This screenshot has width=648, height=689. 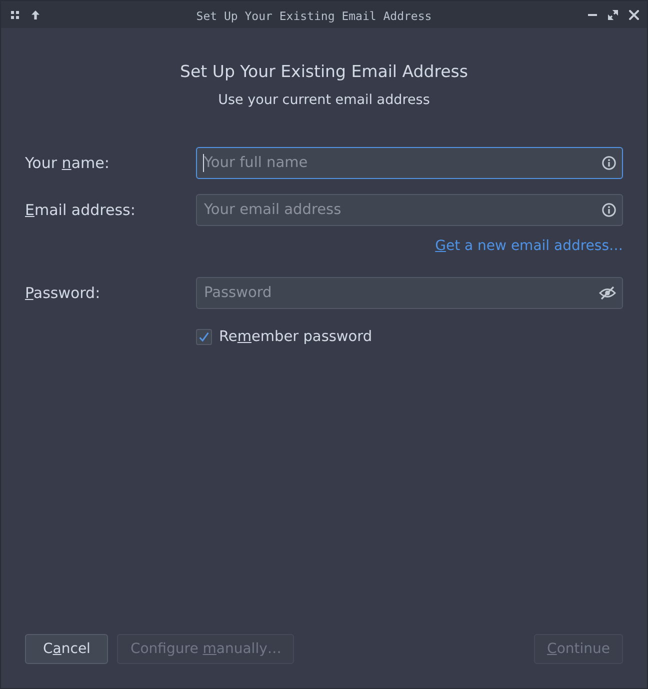 What do you see at coordinates (67, 163) in the screenshot?
I see `field-label: Your name:` at bounding box center [67, 163].